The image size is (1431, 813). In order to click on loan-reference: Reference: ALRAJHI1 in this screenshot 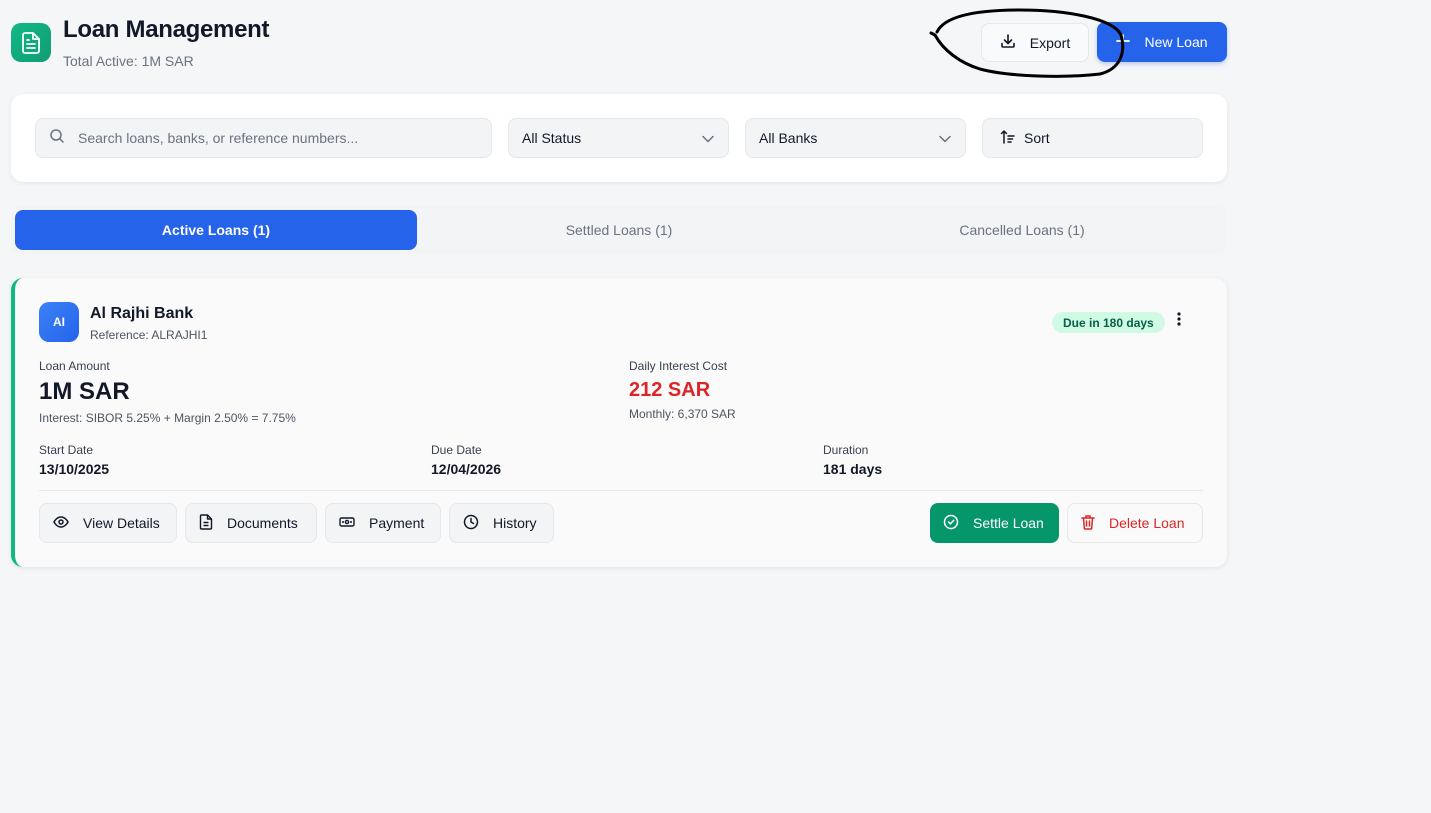, I will do `click(149, 335)`.